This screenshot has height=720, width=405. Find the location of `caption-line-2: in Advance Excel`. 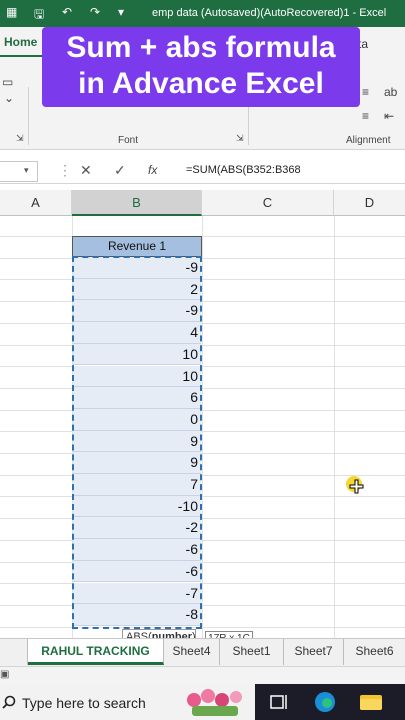

caption-line-2: in Advance Excel is located at coordinates (201, 83).